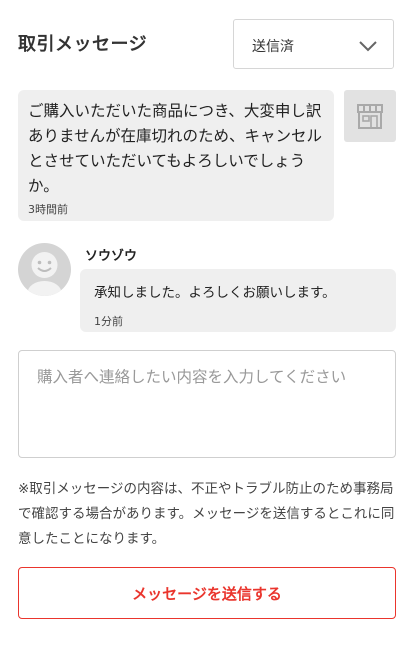 This screenshot has height=672, width=412. What do you see at coordinates (313, 44) in the screenshot?
I see `status-select: 送信済` at bounding box center [313, 44].